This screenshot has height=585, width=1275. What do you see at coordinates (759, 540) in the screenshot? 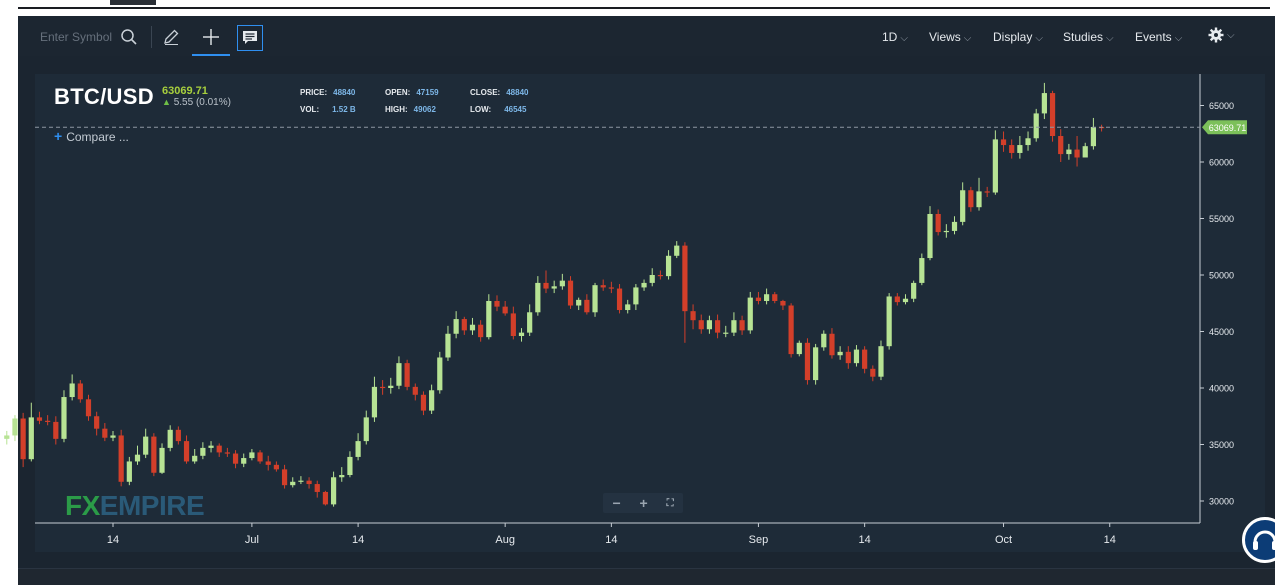
I see `x-tick-label: Sep` at bounding box center [759, 540].